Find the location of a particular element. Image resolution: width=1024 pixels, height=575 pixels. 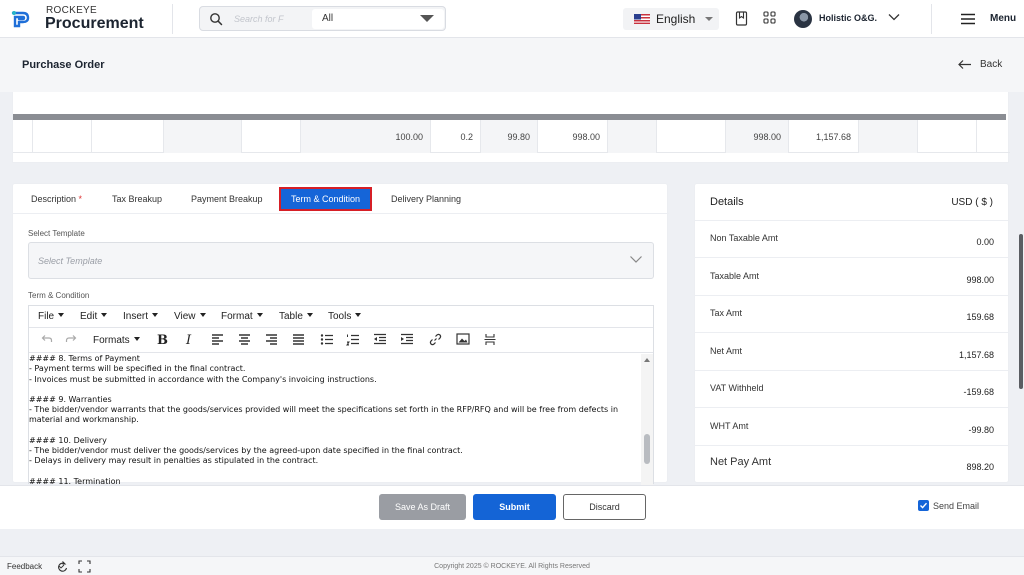

back-link: Back is located at coordinates (991, 64).